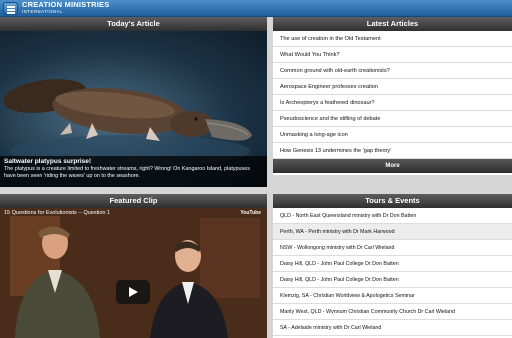 The image size is (512, 338). I want to click on youtube-logo: YouTube, so click(250, 213).